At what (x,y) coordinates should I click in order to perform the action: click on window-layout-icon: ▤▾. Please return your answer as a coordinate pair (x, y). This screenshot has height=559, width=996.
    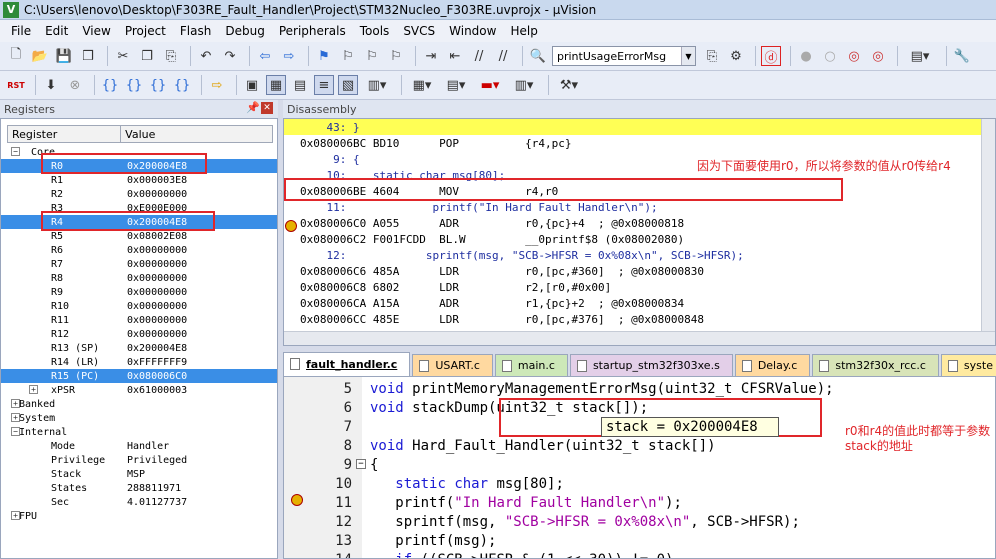
    Looking at the image, I should click on (920, 56).